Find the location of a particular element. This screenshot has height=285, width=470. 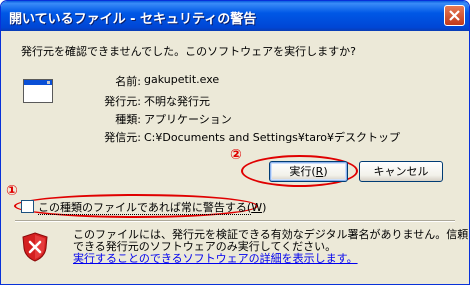

close-icon is located at coordinates (454, 15).